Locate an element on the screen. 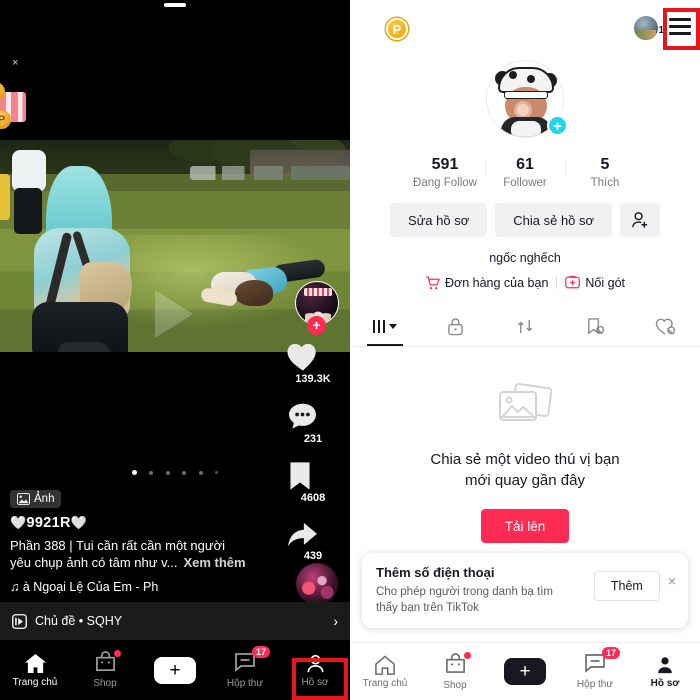  tab-reposts is located at coordinates (525, 326).